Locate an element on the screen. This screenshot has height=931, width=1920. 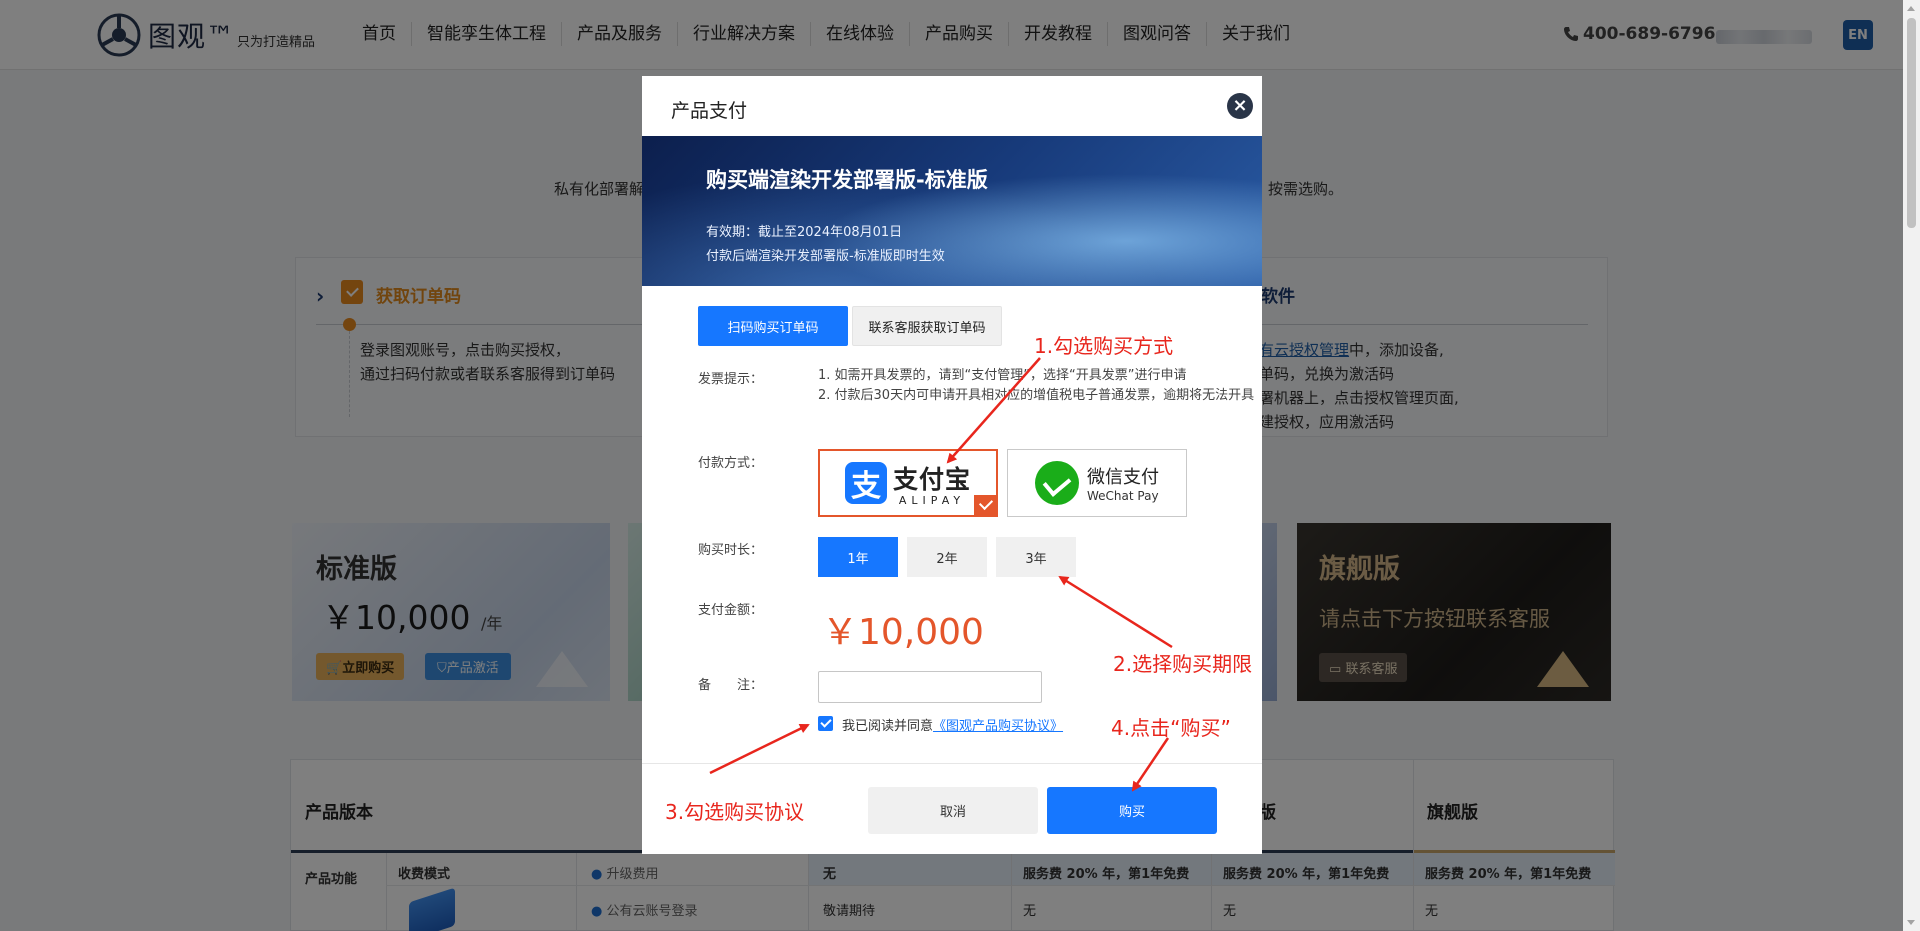
annotation-step-2: 2.选择购买期限 is located at coordinates (1183, 664).